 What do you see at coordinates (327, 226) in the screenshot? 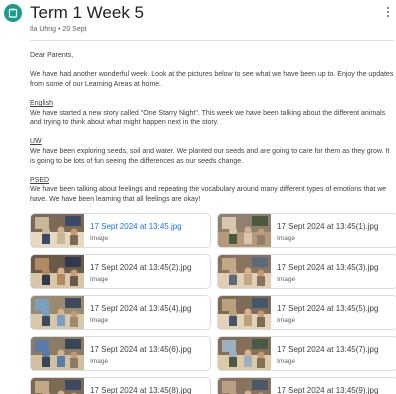
I see `attachment-title: 17 Sept 2024 at 13:45(1).jpg` at bounding box center [327, 226].